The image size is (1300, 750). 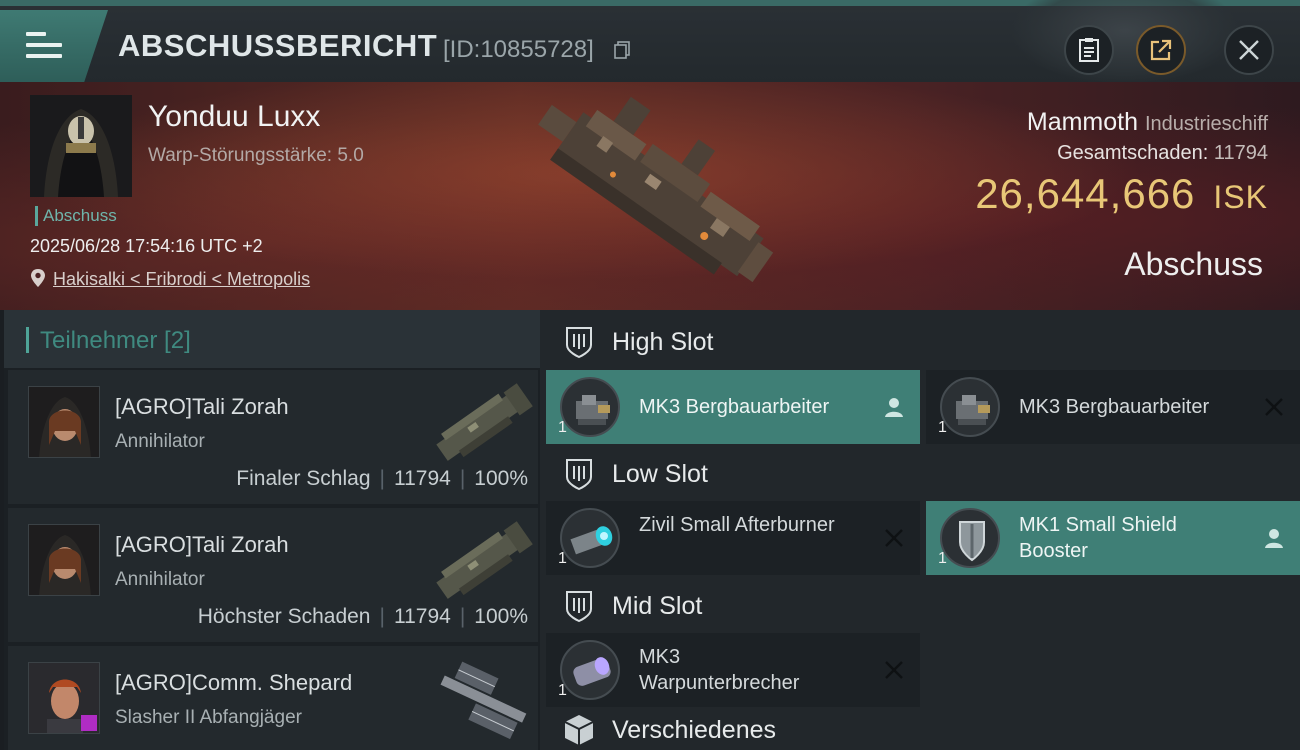 What do you see at coordinates (657, 605) in the screenshot?
I see `slot-label: Mid Slot` at bounding box center [657, 605].